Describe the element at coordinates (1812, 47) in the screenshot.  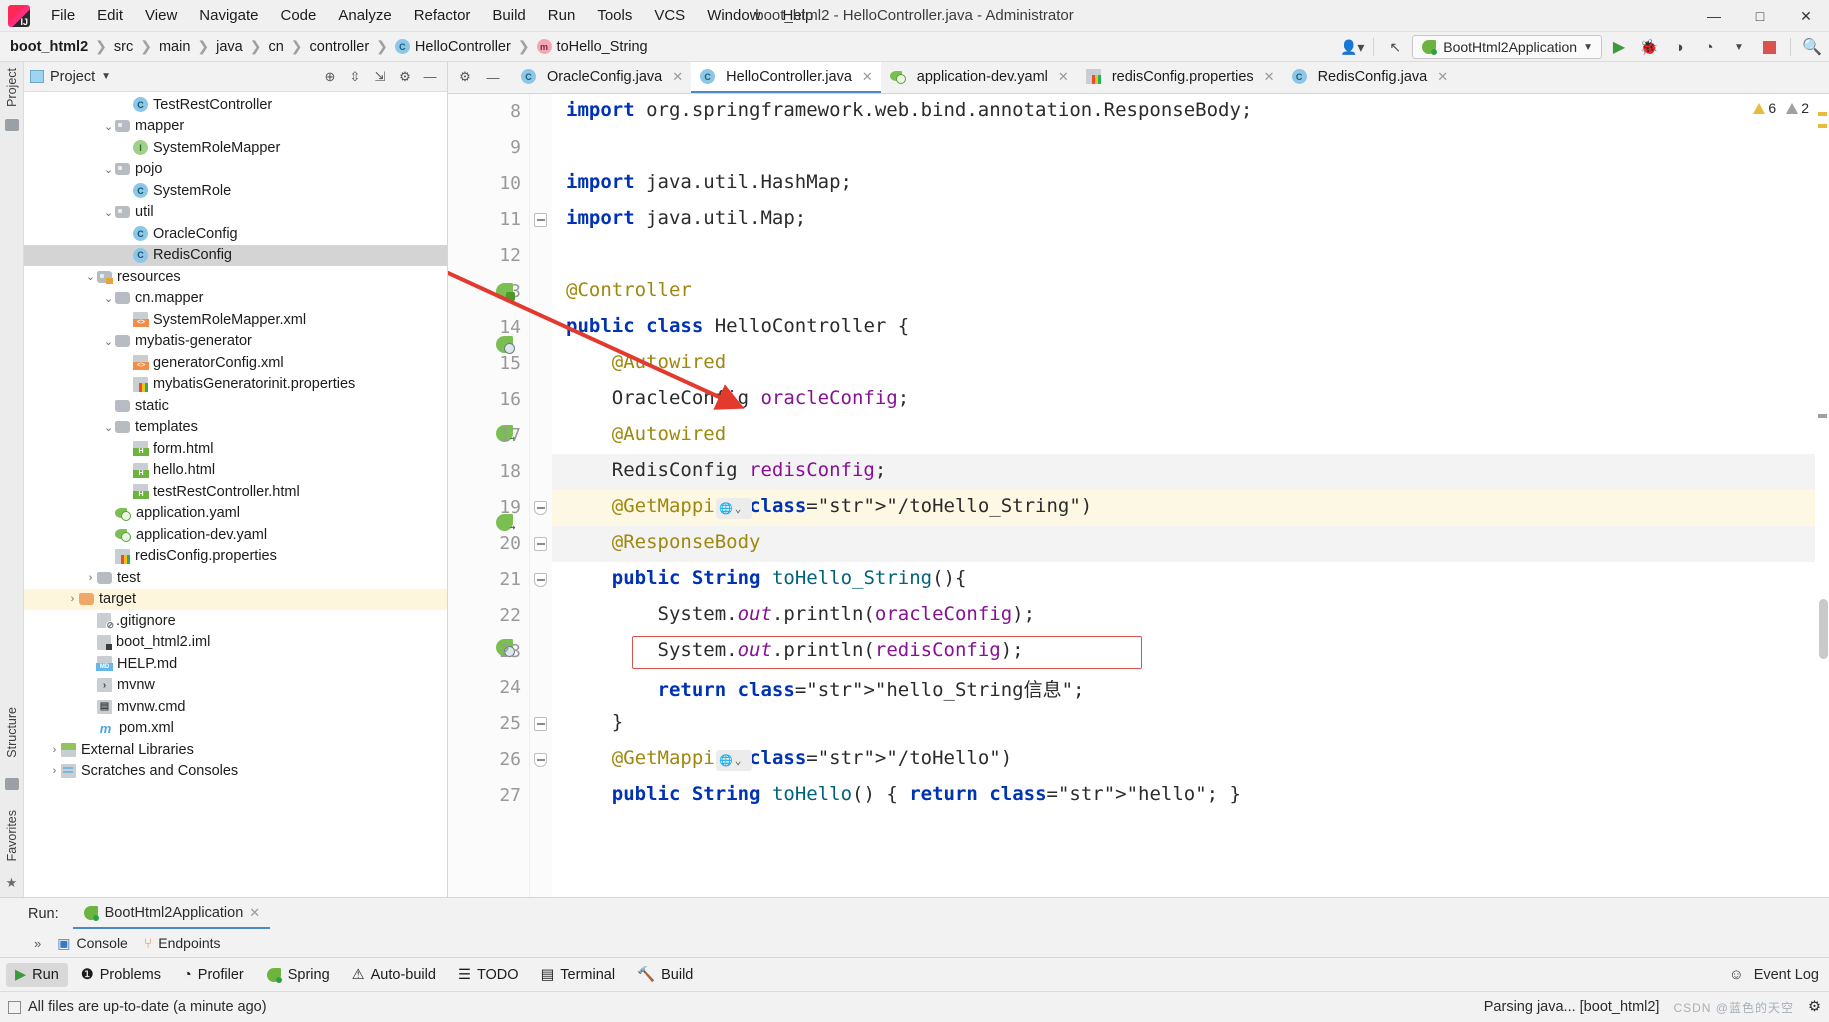
I see `search-icon: 🔍` at that location.